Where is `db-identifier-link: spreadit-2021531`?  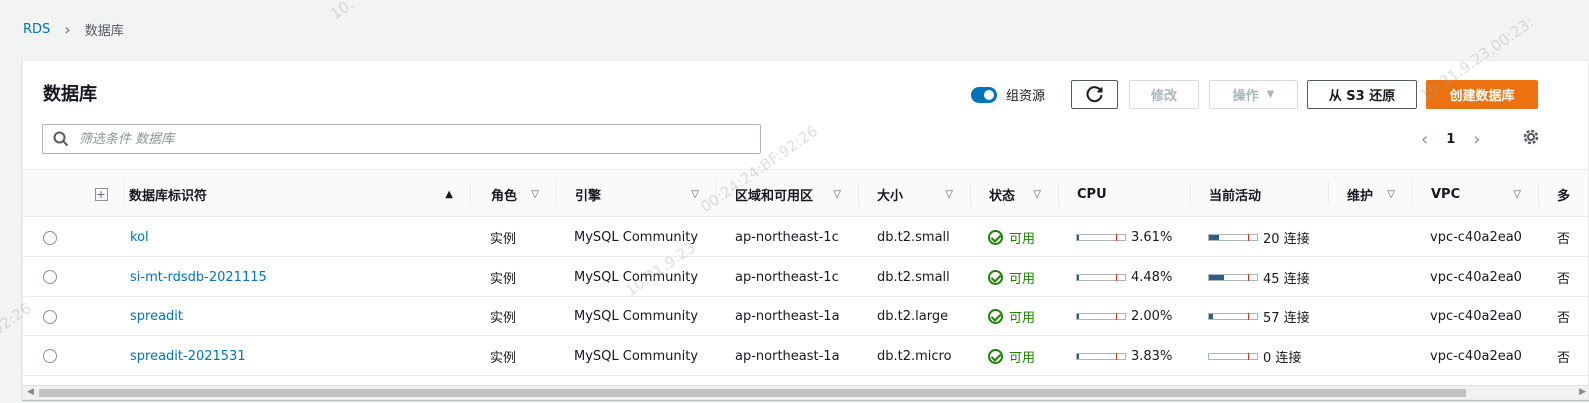 db-identifier-link: spreadit-2021531 is located at coordinates (188, 356).